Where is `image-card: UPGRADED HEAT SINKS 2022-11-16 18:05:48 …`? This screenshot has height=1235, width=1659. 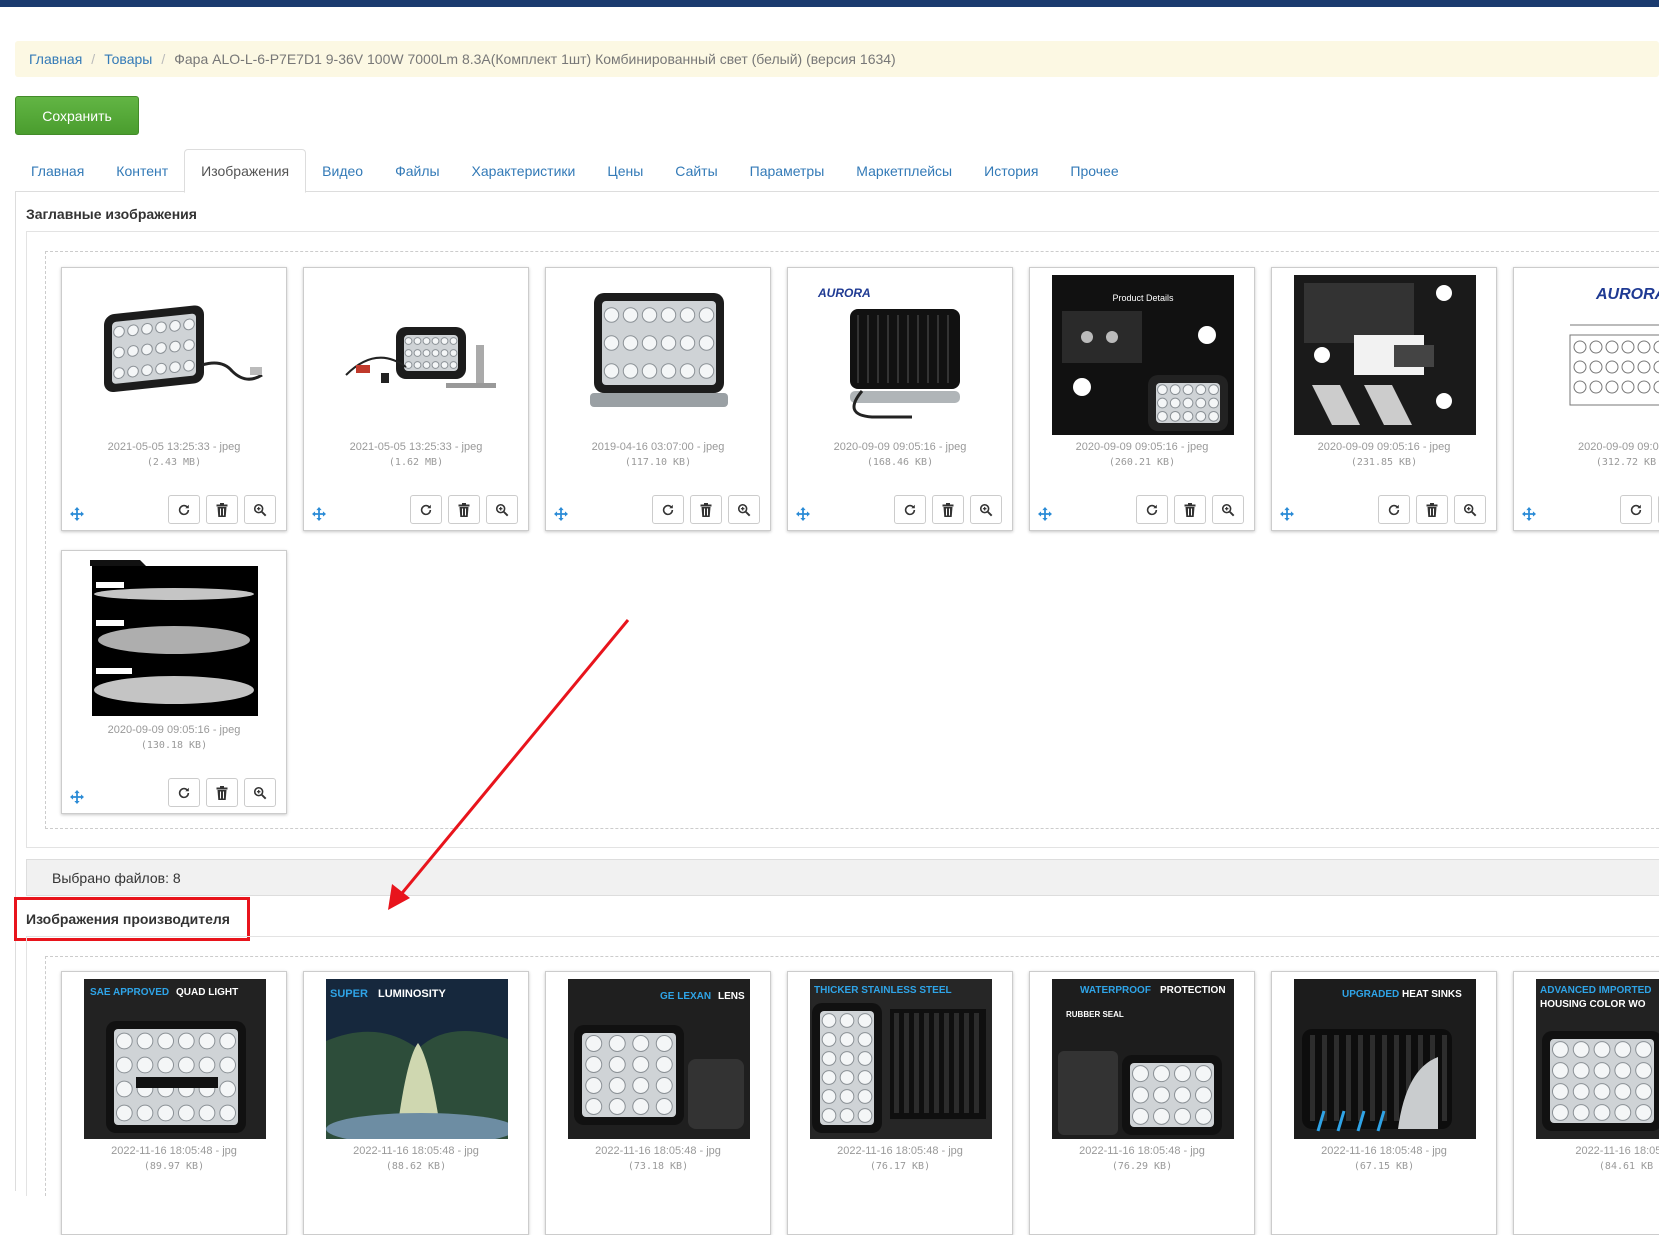
image-card: UPGRADED HEAT SINKS 2022-11-16 18:05:48 … is located at coordinates (1384, 1103).